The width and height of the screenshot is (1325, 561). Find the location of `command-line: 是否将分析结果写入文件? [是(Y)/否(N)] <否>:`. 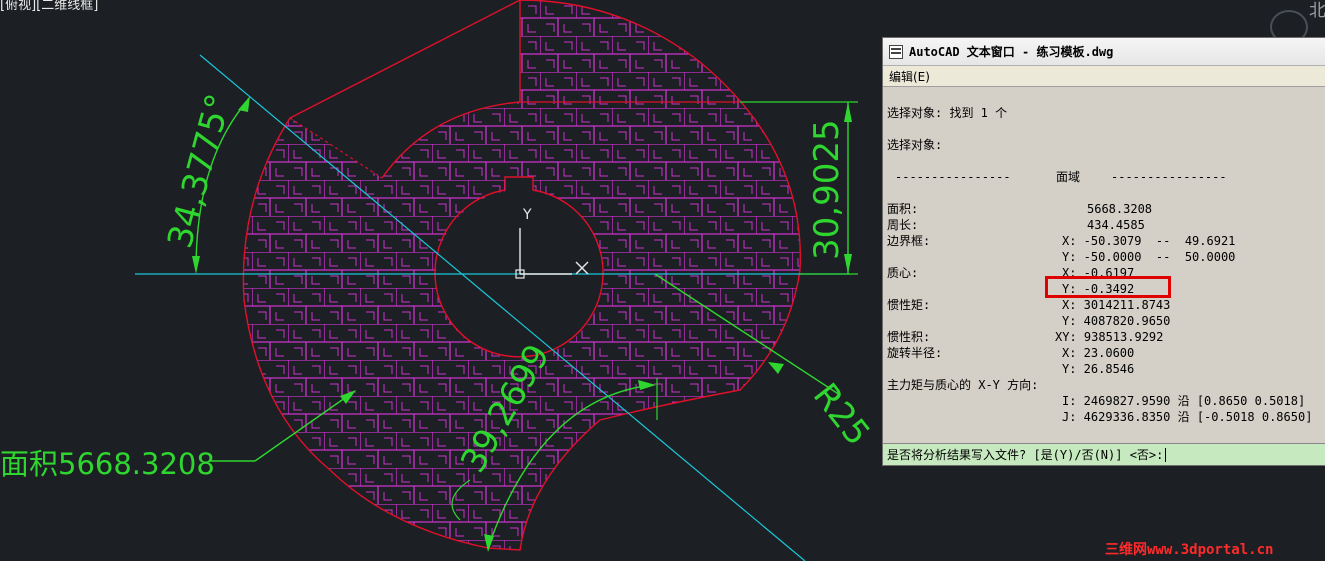

command-line: 是否将分析结果写入文件? [是(Y)/否(N)] <否>: is located at coordinates (1104, 454).